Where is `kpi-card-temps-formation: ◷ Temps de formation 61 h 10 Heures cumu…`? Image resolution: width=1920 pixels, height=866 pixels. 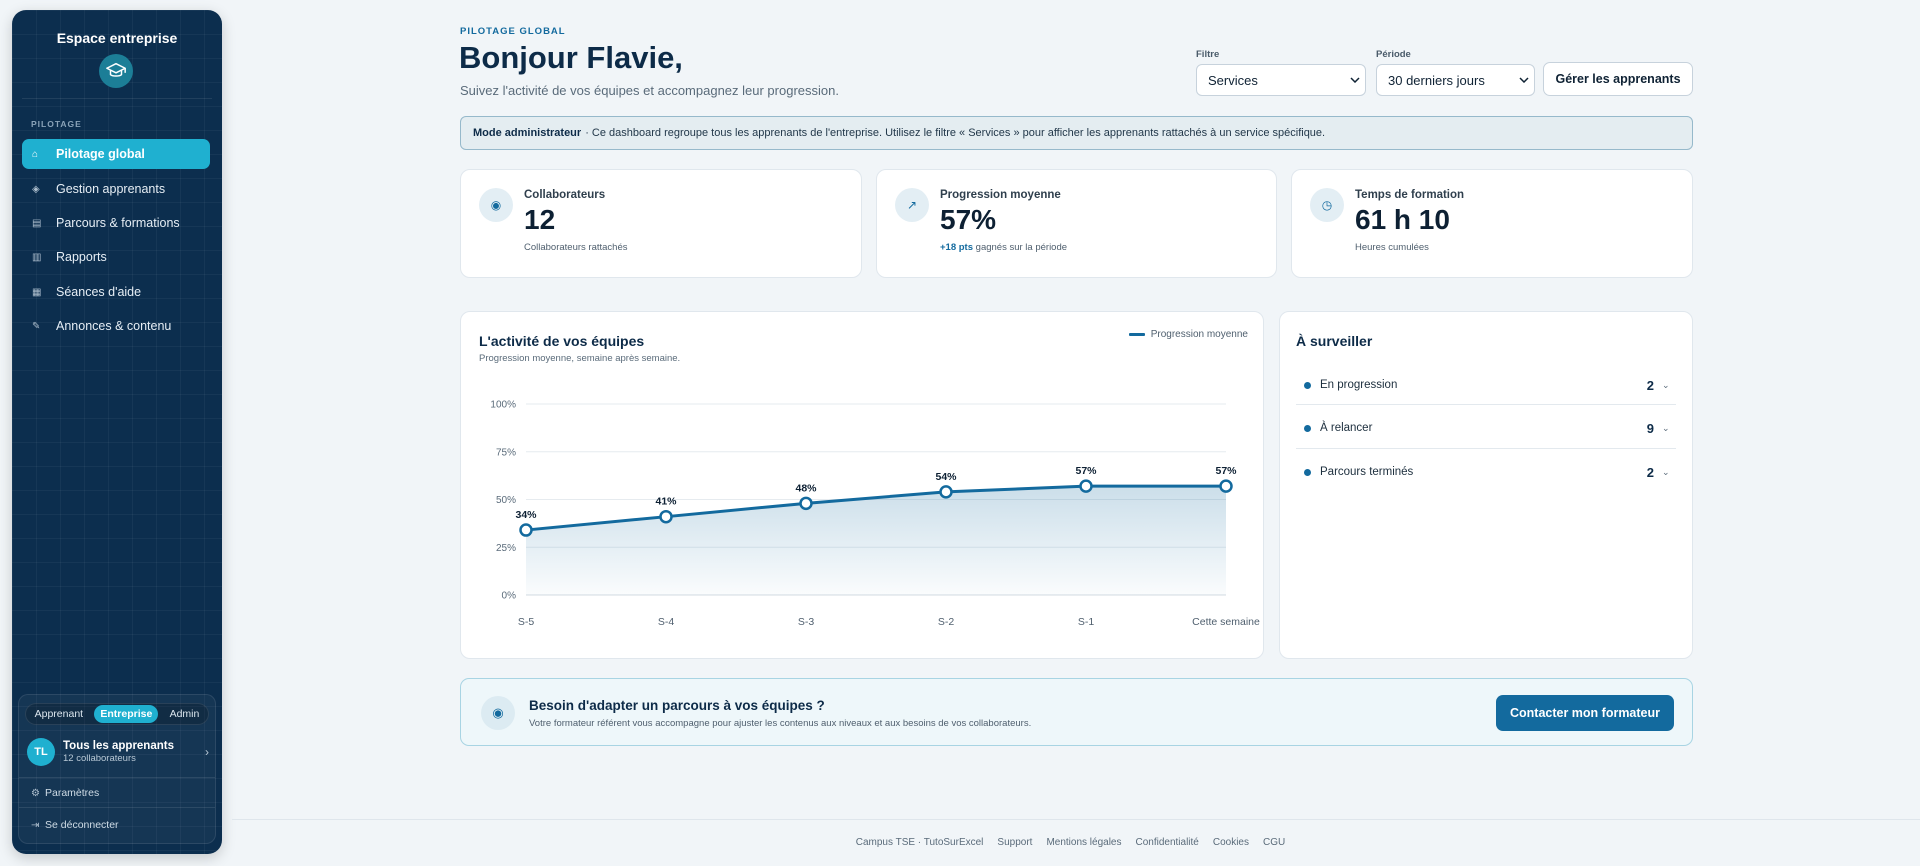
kpi-card-temps-formation: ◷ Temps de formation 61 h 10 Heures cumu… is located at coordinates (1492, 223).